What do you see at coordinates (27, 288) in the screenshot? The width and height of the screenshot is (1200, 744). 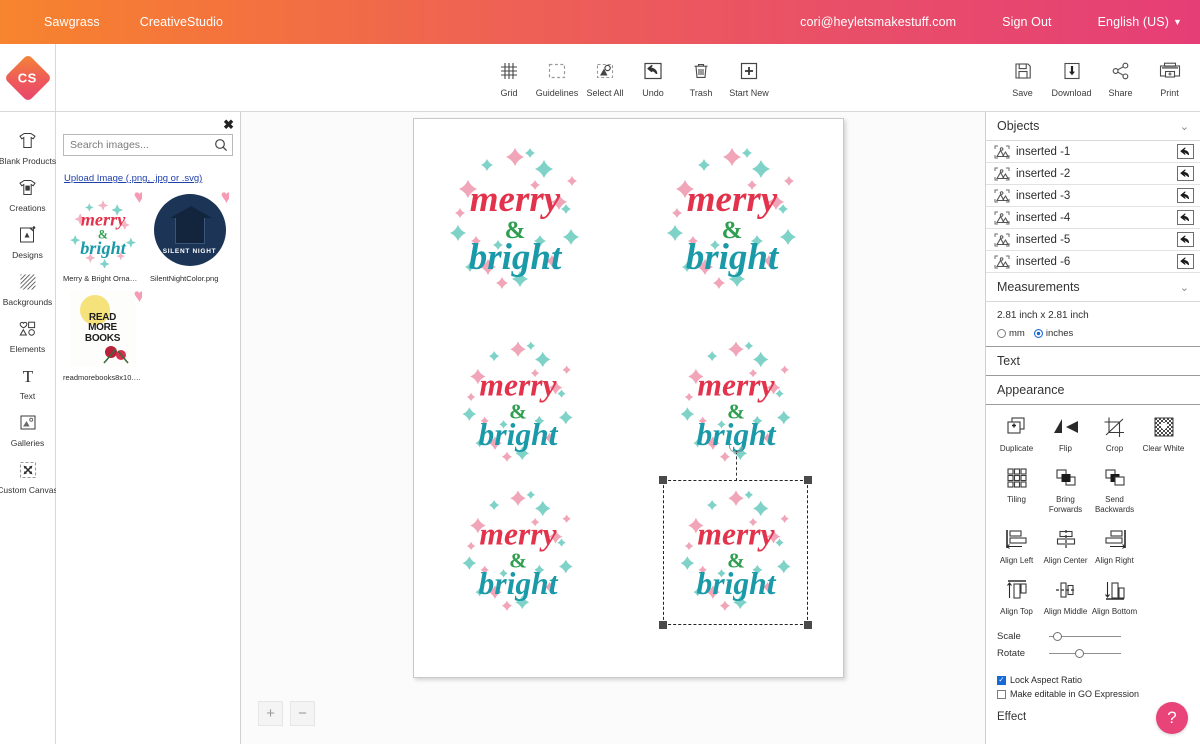 I see `sidebar-item-backgrounds: Backgrounds` at bounding box center [27, 288].